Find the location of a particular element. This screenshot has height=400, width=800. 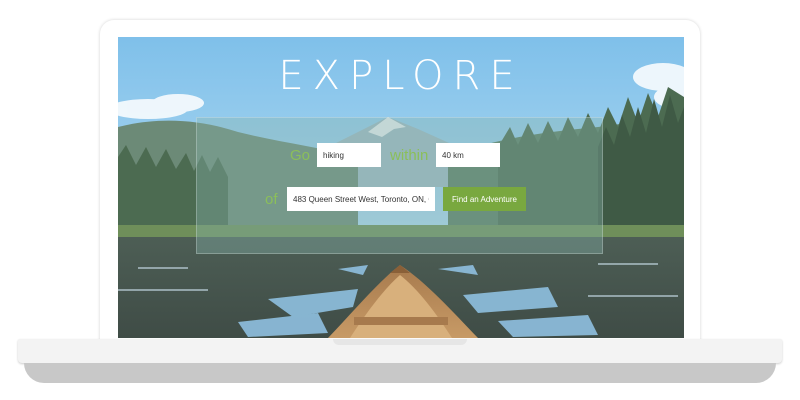

within-label: within is located at coordinates (409, 155).